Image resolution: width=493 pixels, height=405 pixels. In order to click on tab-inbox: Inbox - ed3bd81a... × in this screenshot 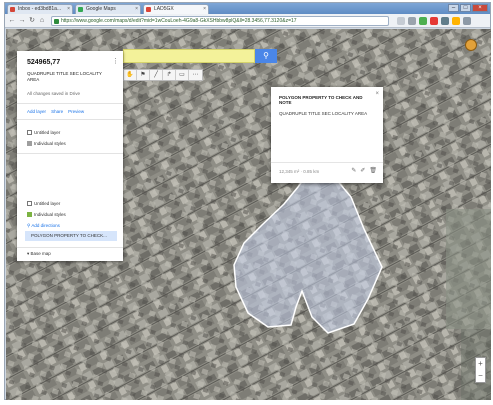, I will do `click(40, 9)`.